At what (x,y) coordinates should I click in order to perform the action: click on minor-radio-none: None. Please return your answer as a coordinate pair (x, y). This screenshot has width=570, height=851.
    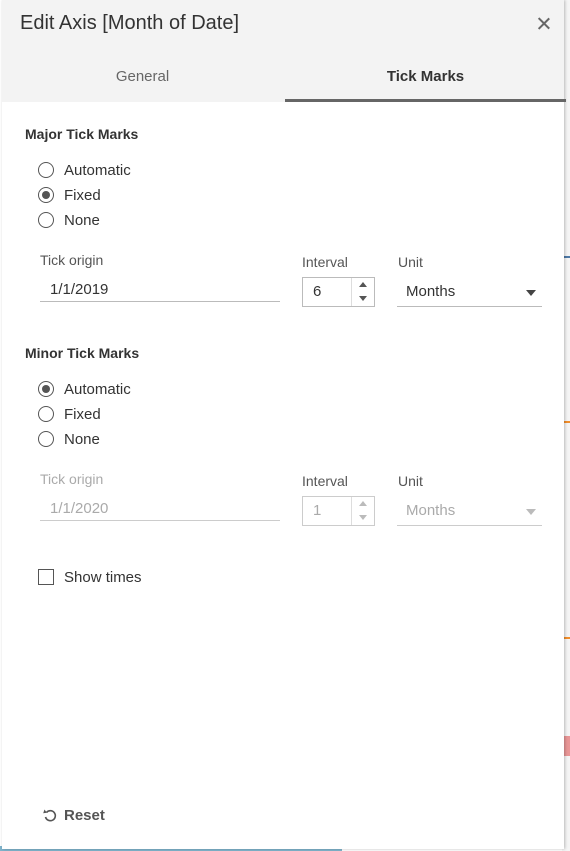
    Looking at the image, I should click on (69, 439).